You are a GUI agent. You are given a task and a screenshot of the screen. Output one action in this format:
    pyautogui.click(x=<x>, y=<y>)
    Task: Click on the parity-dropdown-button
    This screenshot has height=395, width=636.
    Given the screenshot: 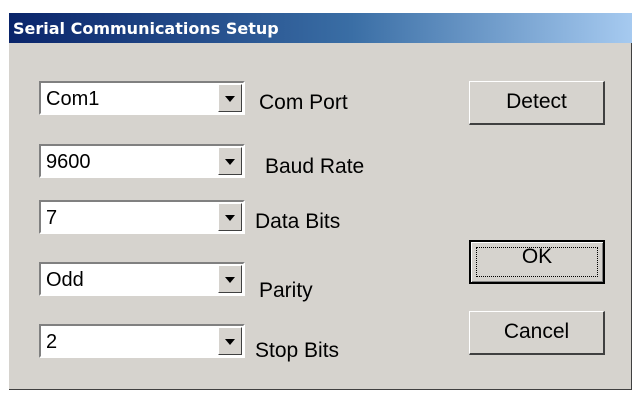 What is the action you would take?
    pyautogui.click(x=230, y=279)
    